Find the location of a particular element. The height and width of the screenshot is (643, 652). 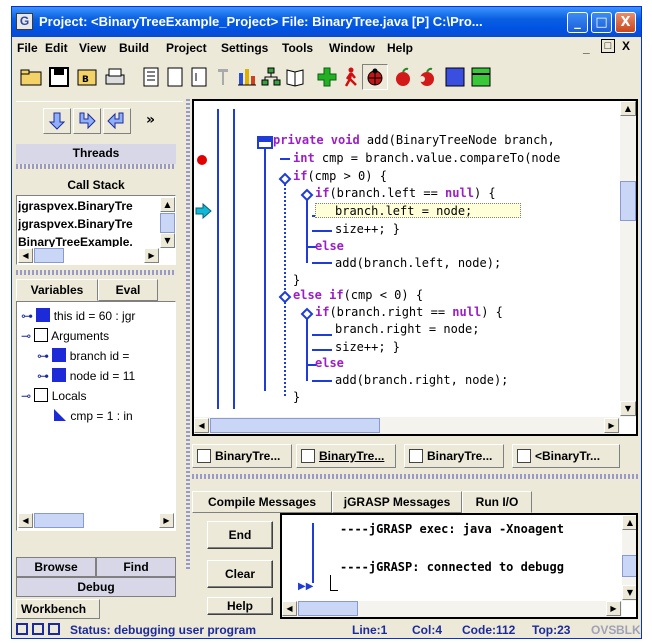

io-vscrollbar: ▲ ▼ is located at coordinates (629, 558).